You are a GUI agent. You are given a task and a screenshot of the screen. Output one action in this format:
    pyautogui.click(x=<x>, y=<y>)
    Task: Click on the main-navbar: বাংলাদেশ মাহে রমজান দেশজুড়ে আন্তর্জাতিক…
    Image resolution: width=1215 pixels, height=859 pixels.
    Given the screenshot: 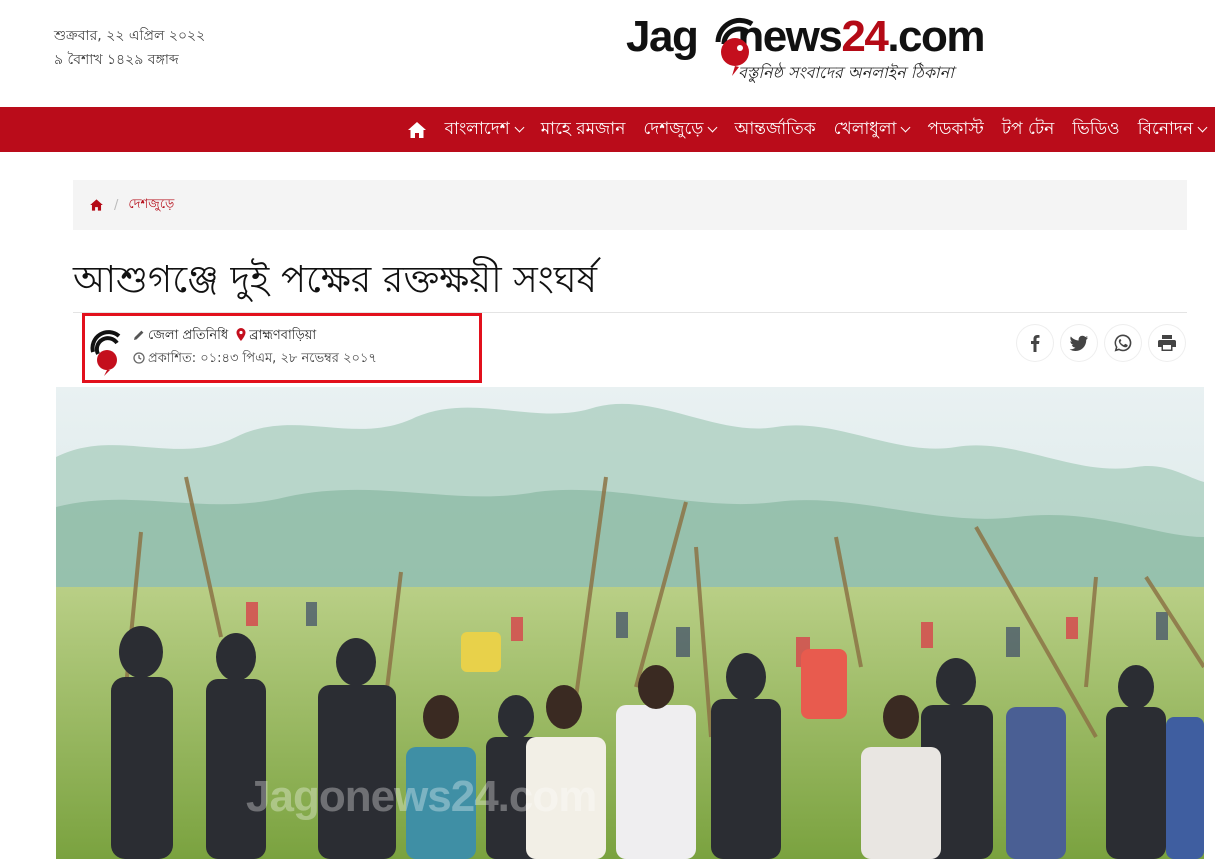 What is the action you would take?
    pyautogui.click(x=607, y=129)
    